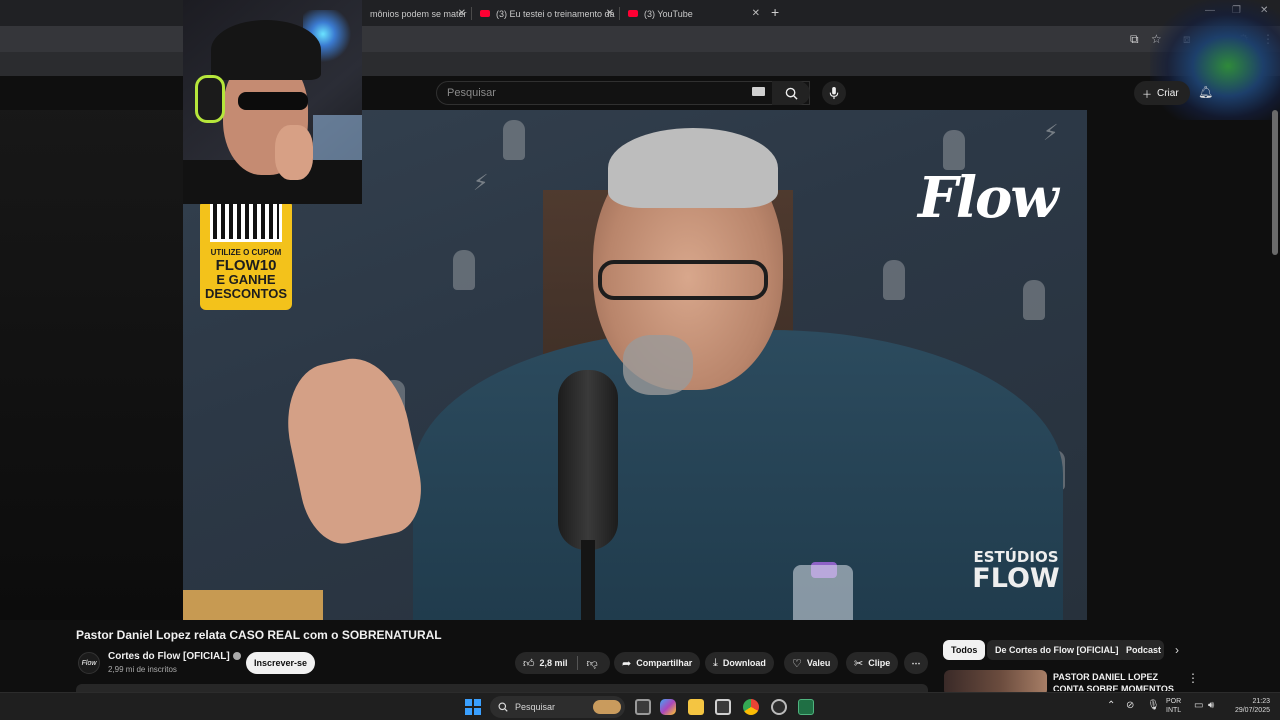  What do you see at coordinates (664, 663) in the screenshot?
I see `share-label: Compartilhar` at bounding box center [664, 663].